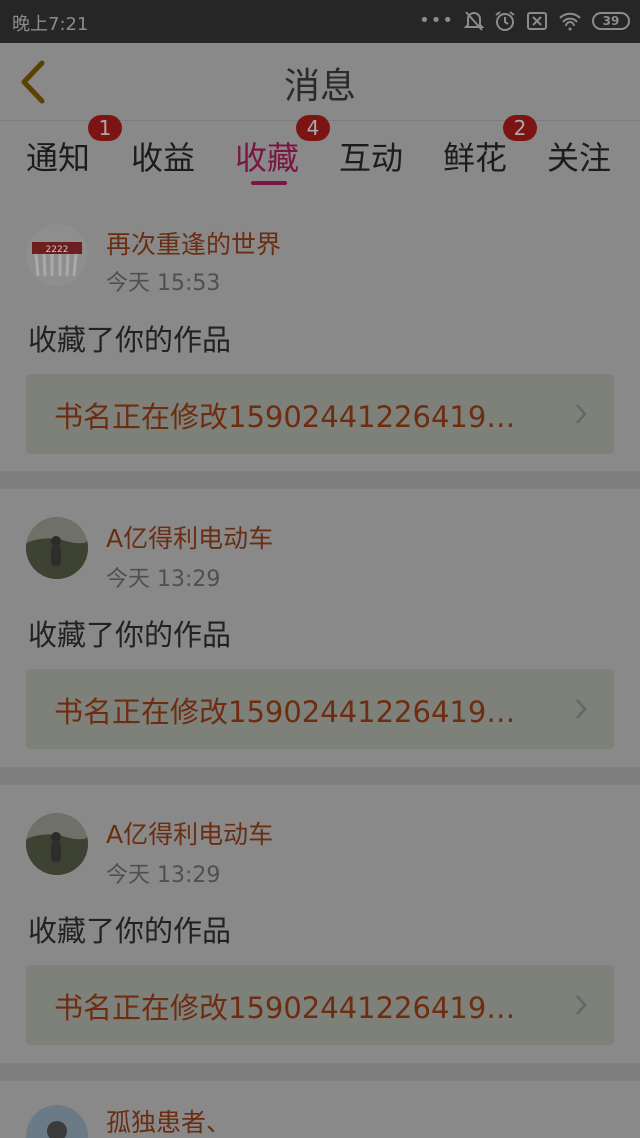 Image resolution: width=640 pixels, height=1138 pixels. Describe the element at coordinates (371, 156) in the screenshot. I see `tab-interactions: 互动` at that location.